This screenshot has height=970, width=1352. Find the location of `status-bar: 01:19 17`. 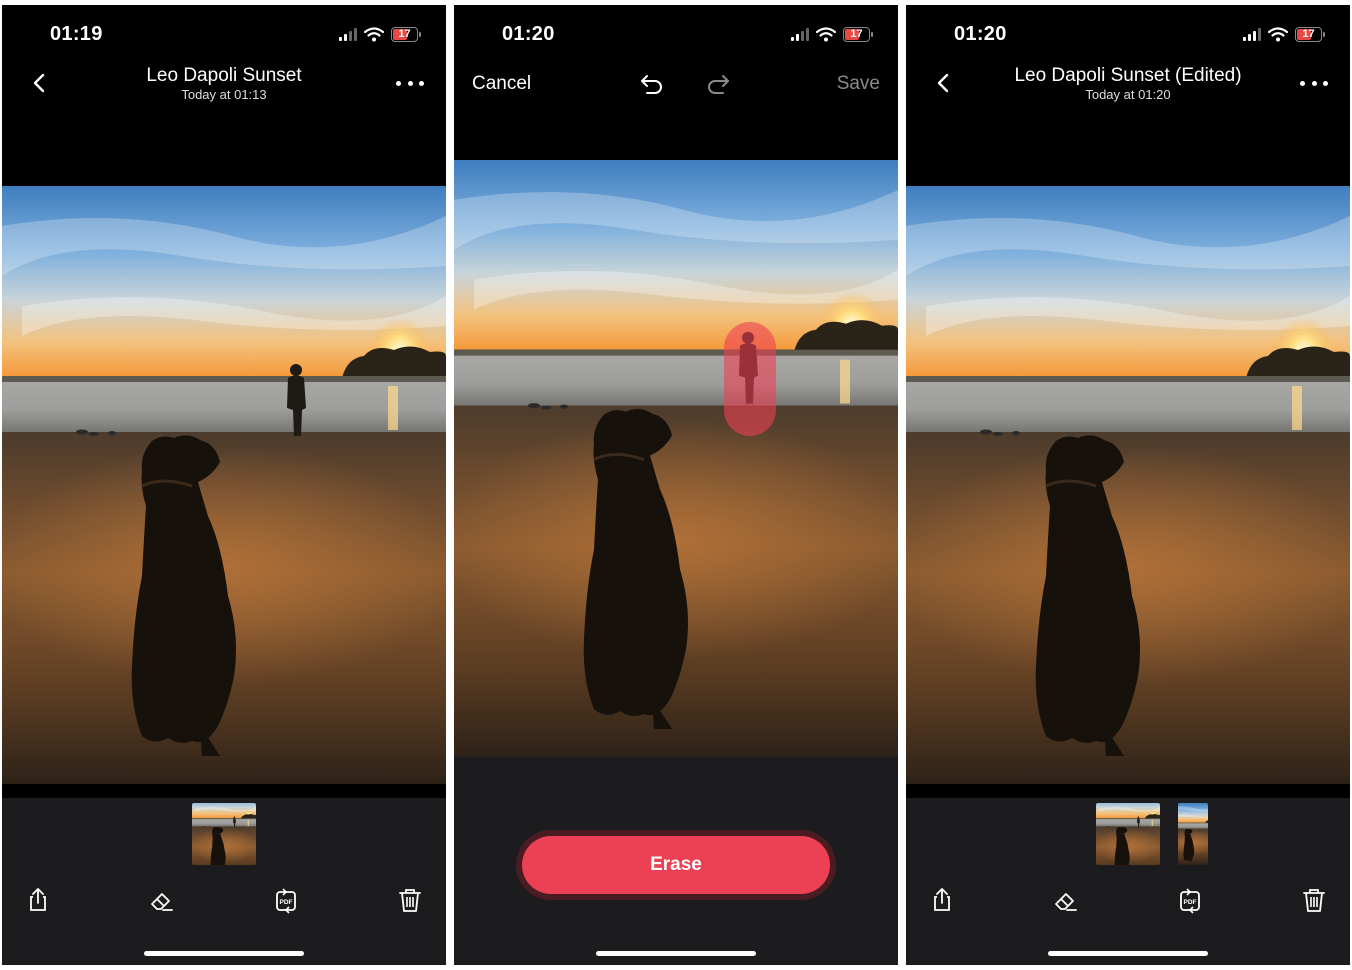

status-bar: 01:19 17 is located at coordinates (224, 34).